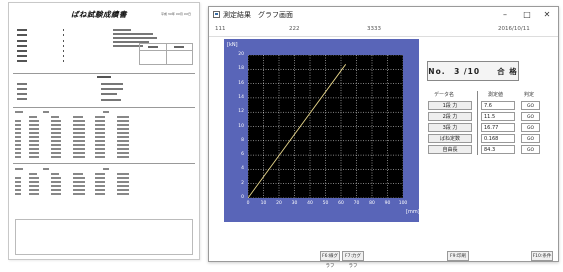 This screenshot has height=272, width=563. Describe the element at coordinates (353, 260) in the screenshot. I see `f7-force-graph-button: F7:力グラフ` at that location.